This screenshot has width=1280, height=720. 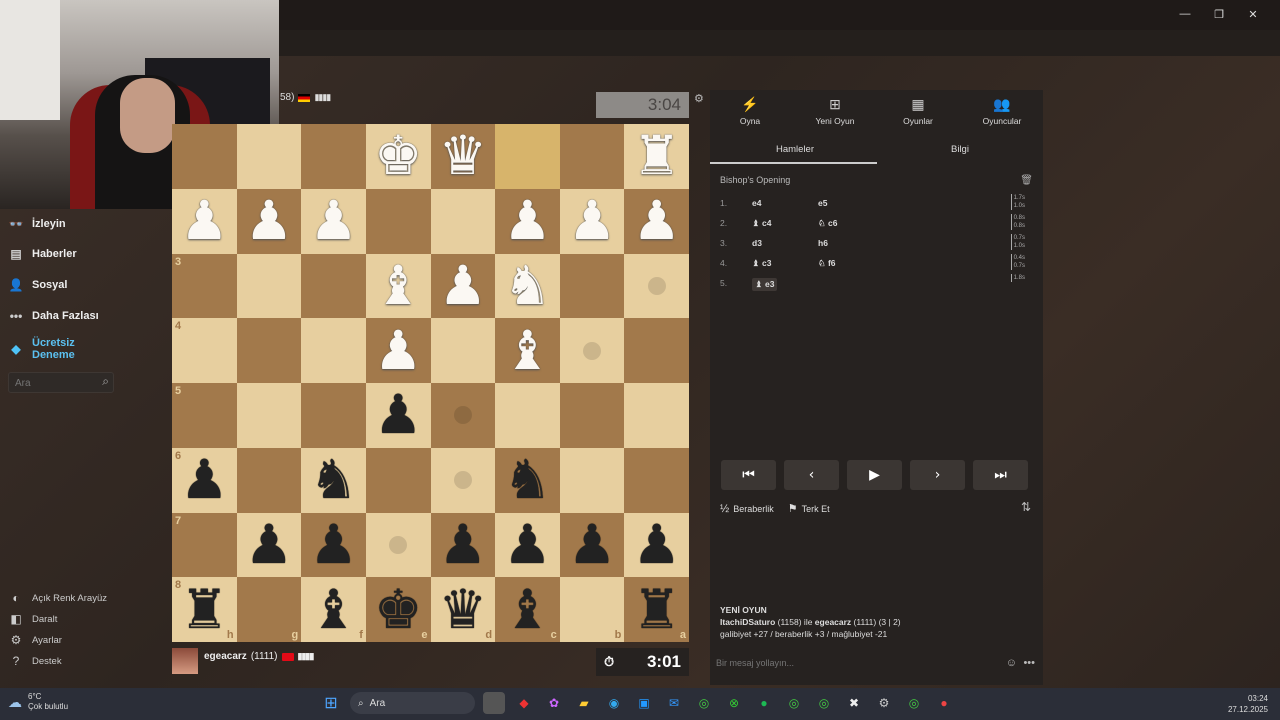 What do you see at coordinates (41, 349) in the screenshot?
I see `sidebar-item-free-trial: ◆ Ücretsiz Deneme` at bounding box center [41, 349].